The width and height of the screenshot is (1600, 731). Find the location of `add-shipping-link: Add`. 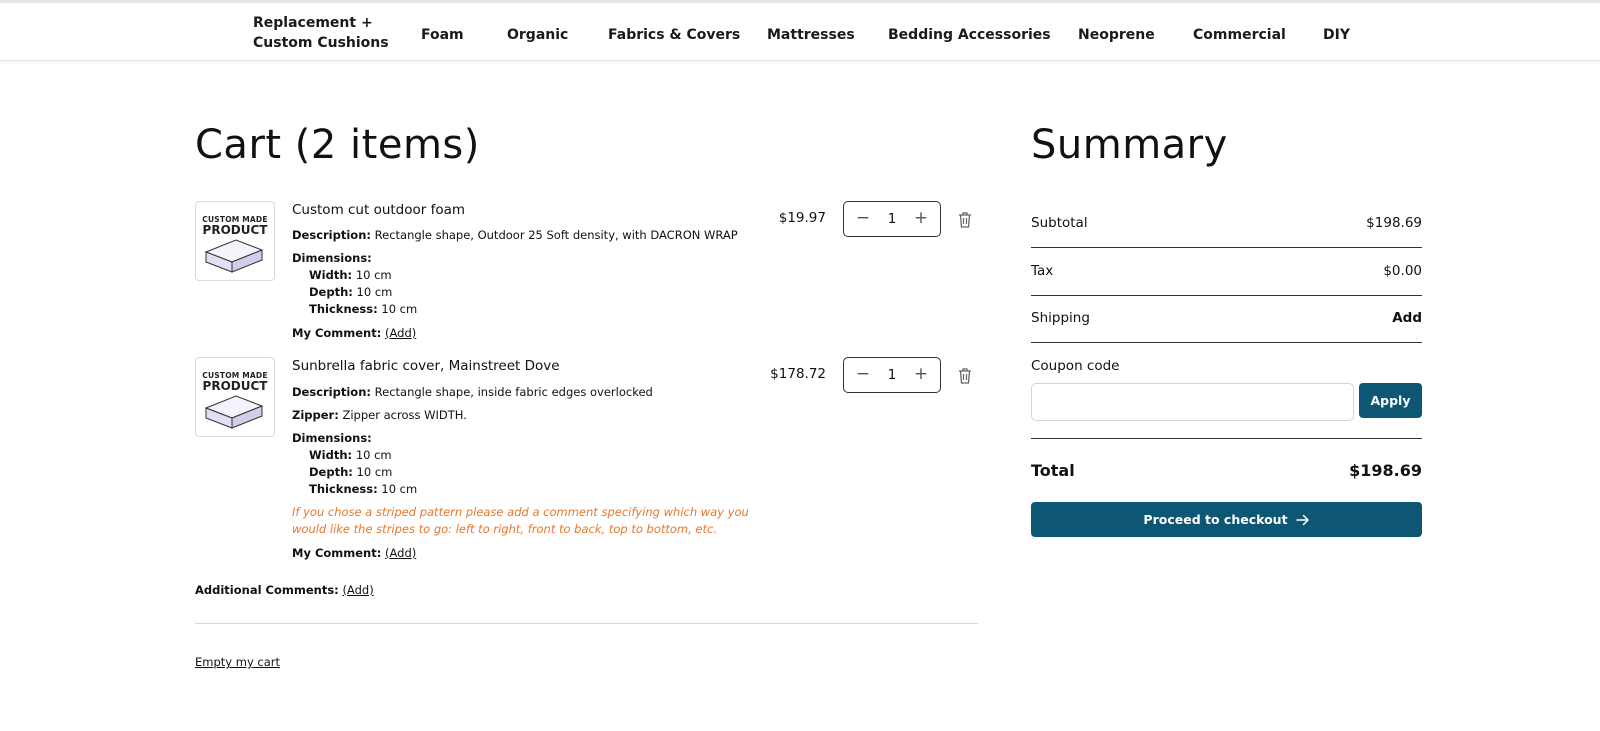

add-shipping-link: Add is located at coordinates (1322, 318).